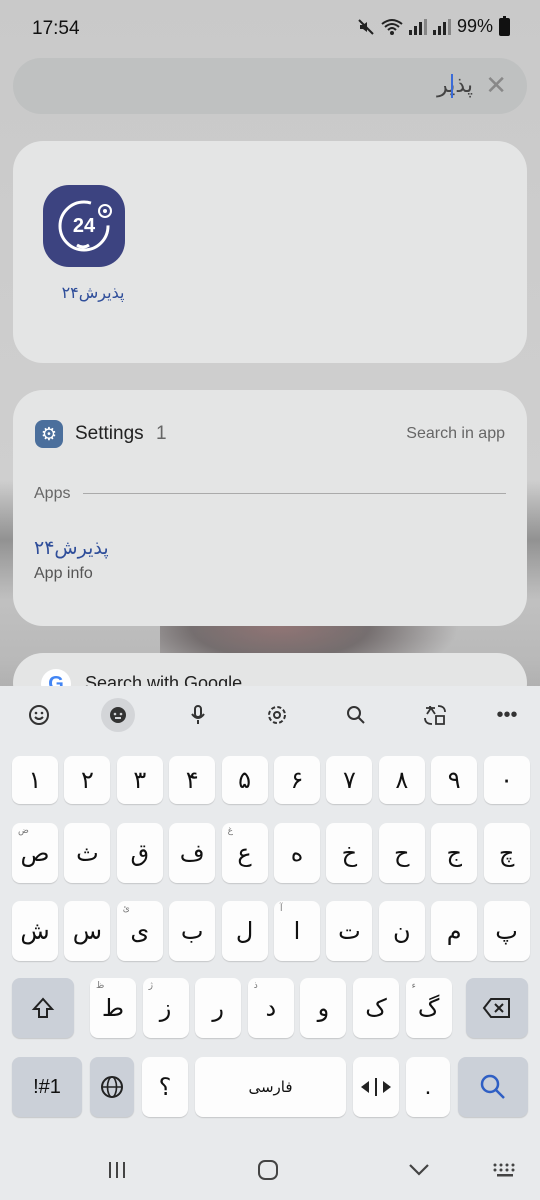 The width and height of the screenshot is (540, 1200). Describe the element at coordinates (93, 293) in the screenshot. I see `app-name: پذیرش۲۴` at that location.